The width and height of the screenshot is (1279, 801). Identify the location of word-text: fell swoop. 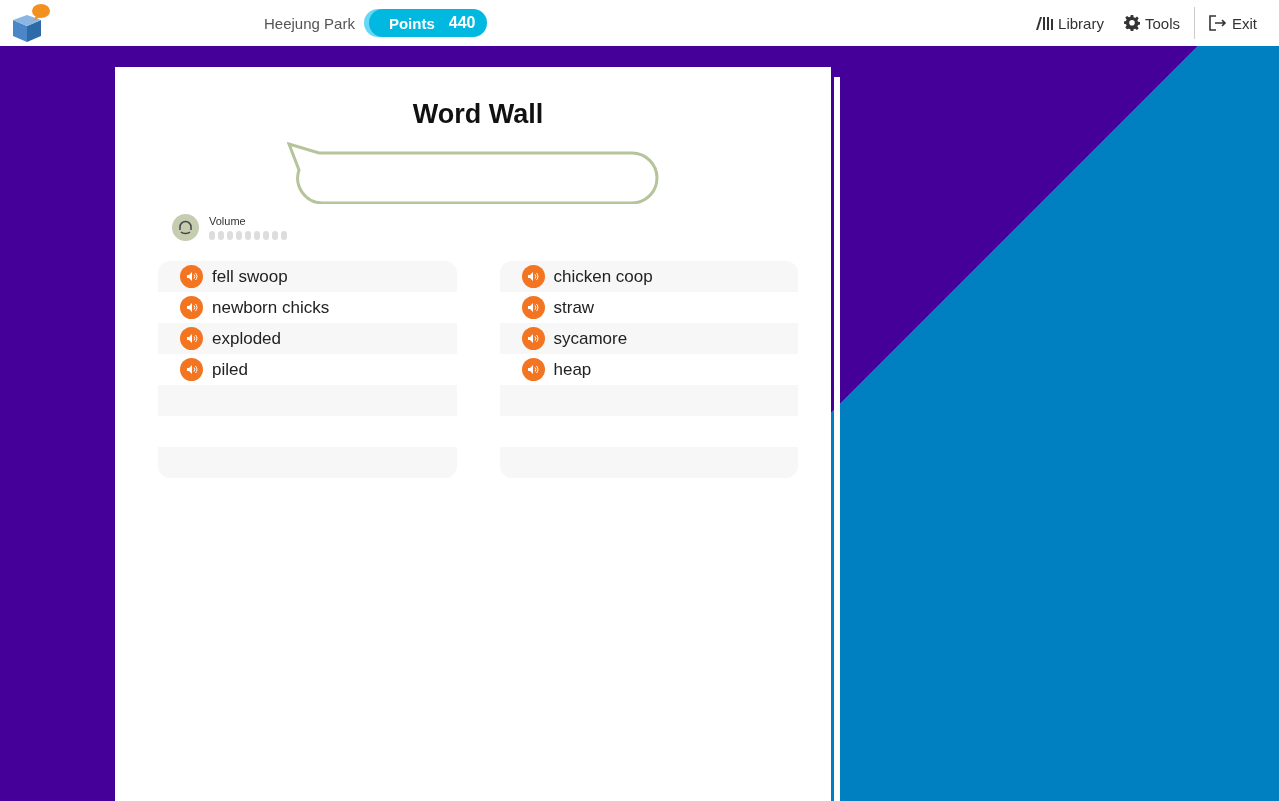
(250, 276).